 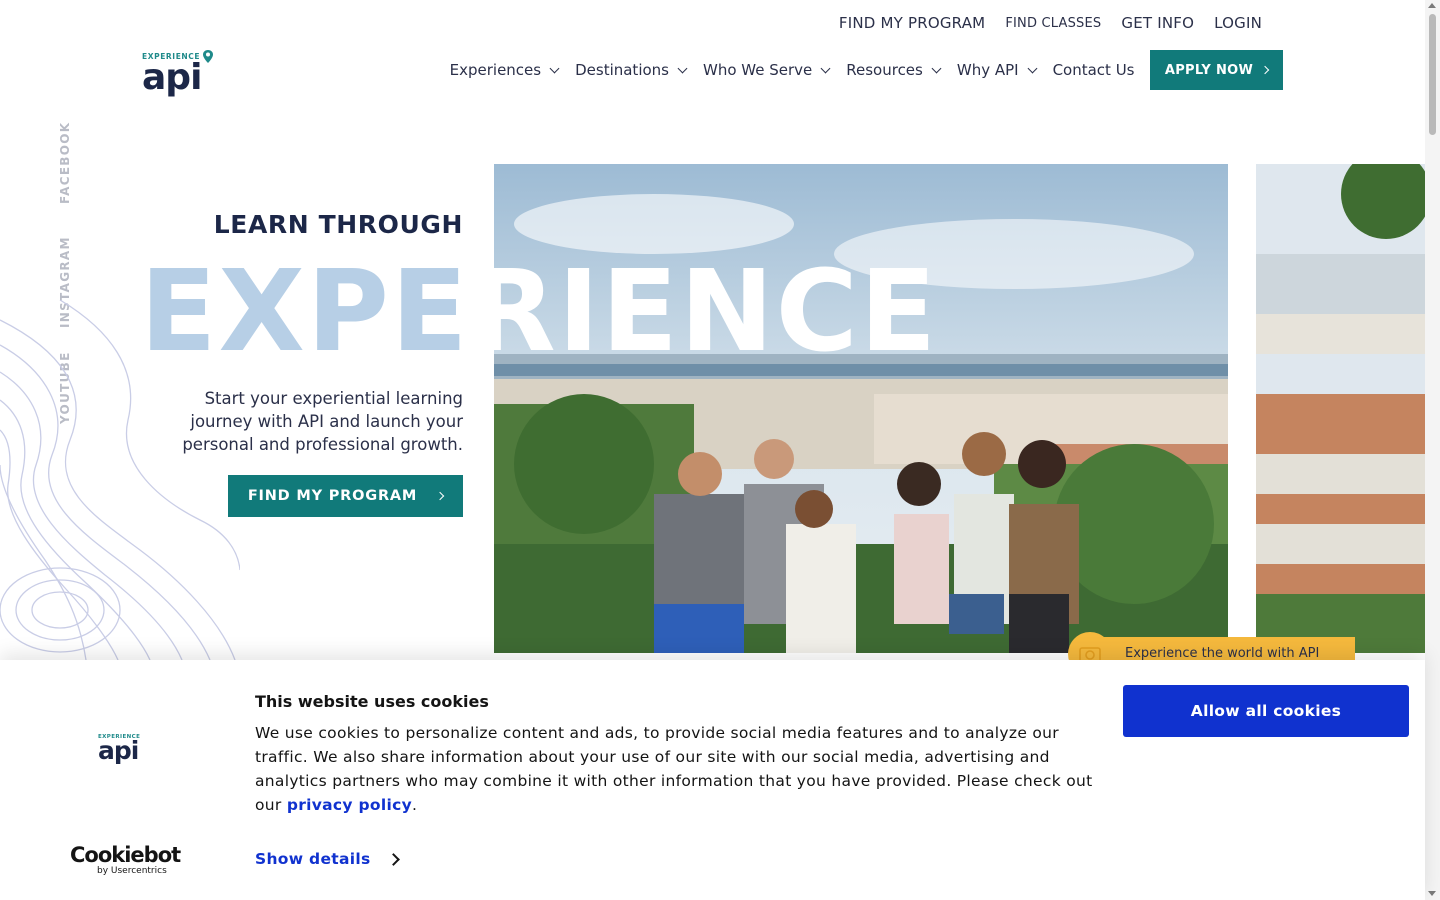 I want to click on nav-label: Experiences, so click(x=495, y=70).